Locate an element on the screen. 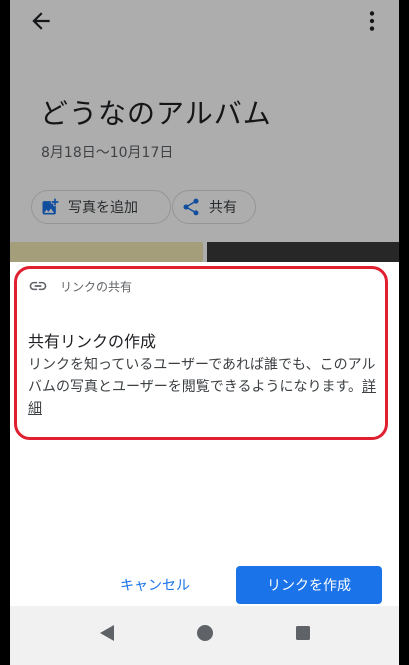  nav-home-icon is located at coordinates (205, 633).